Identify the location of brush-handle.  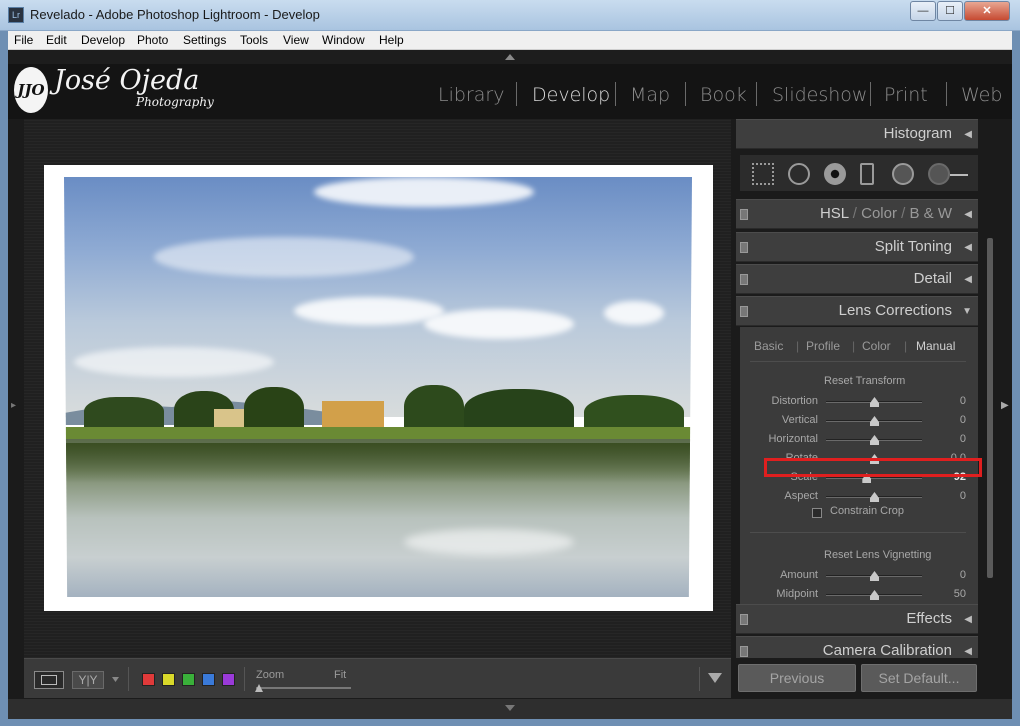
(959, 175).